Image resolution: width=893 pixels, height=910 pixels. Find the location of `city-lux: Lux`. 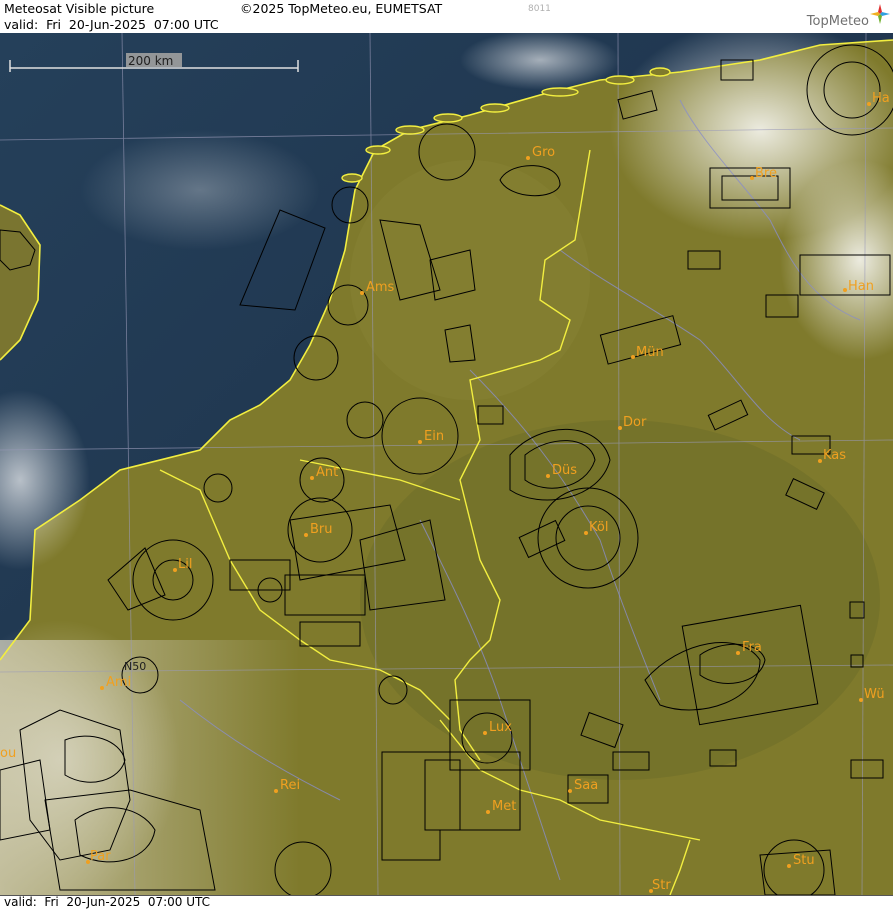

city-lux: Lux is located at coordinates (500, 727).